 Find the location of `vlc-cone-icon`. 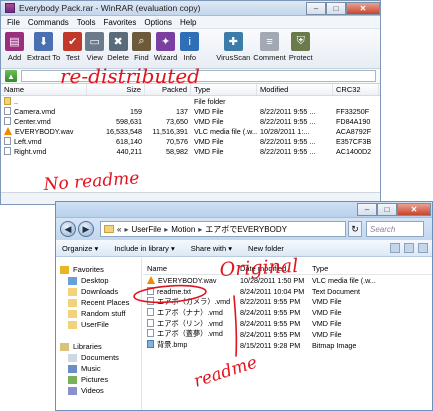

vlc-cone-icon is located at coordinates (8, 130).